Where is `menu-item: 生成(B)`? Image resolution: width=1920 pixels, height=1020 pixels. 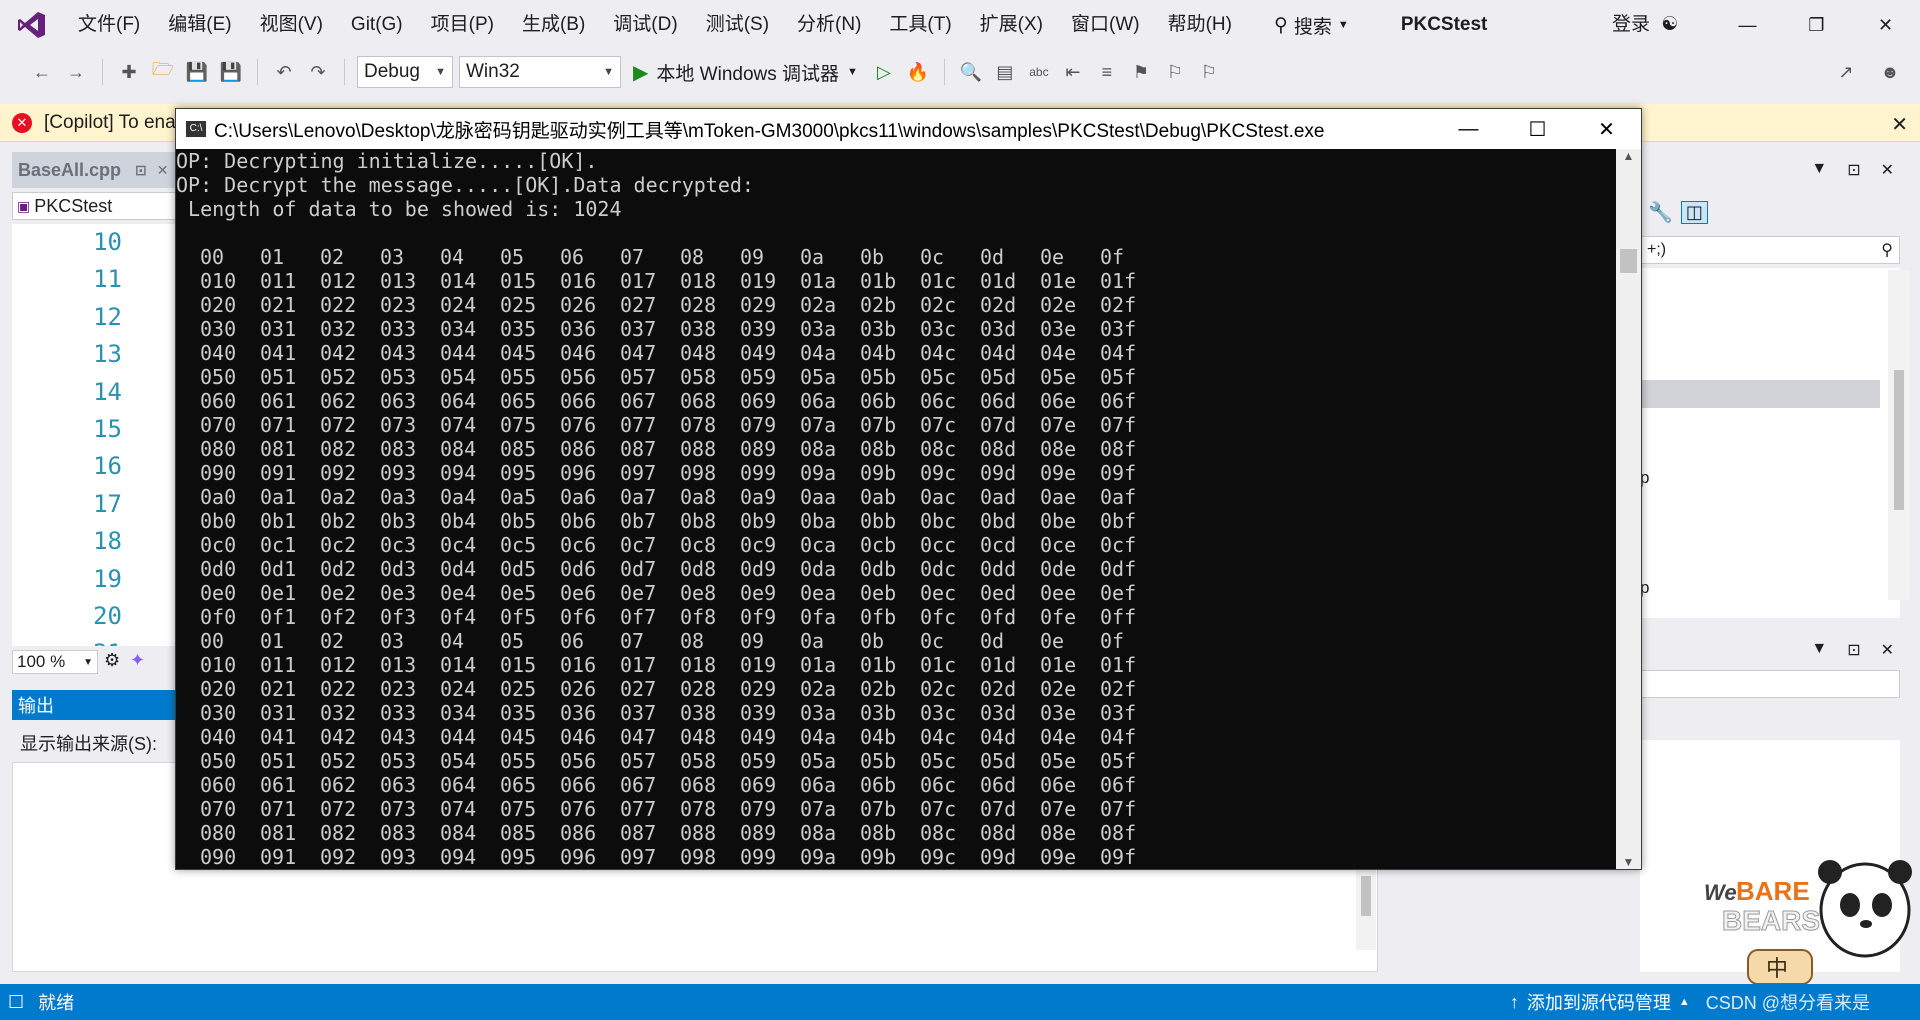 menu-item: 生成(B) is located at coordinates (553, 25).